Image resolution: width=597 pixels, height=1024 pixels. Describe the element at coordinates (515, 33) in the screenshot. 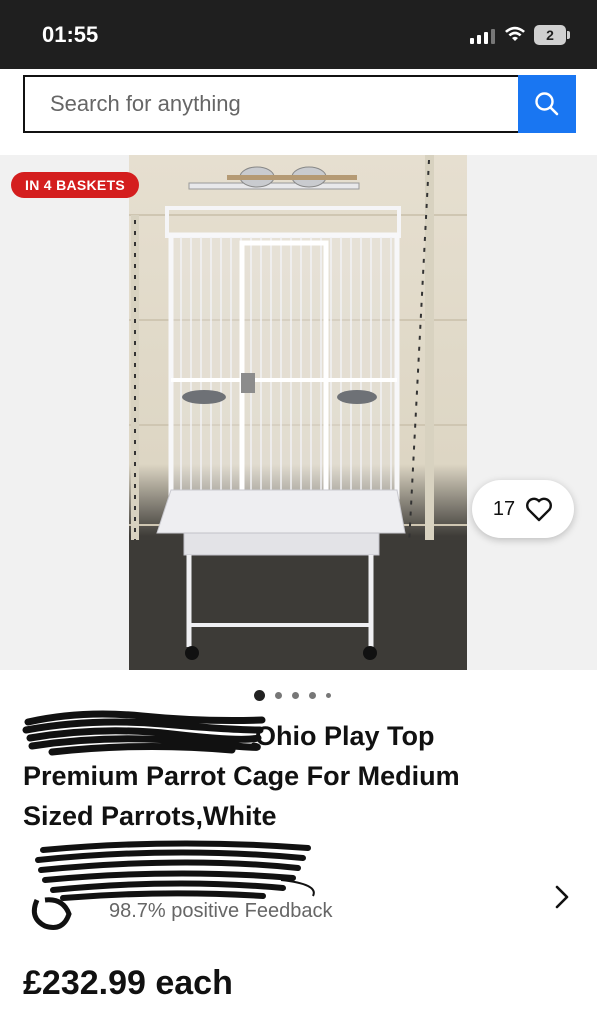

I see `wifi-icon` at that location.